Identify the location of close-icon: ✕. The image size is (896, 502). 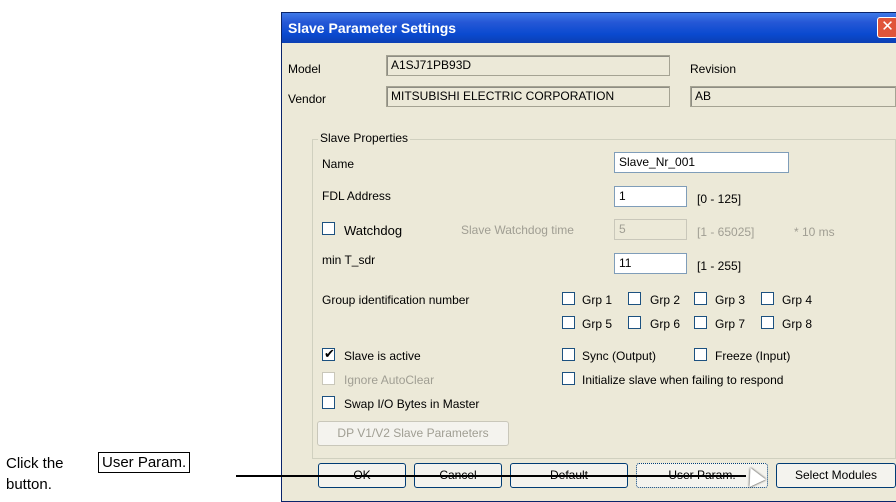
(886, 27).